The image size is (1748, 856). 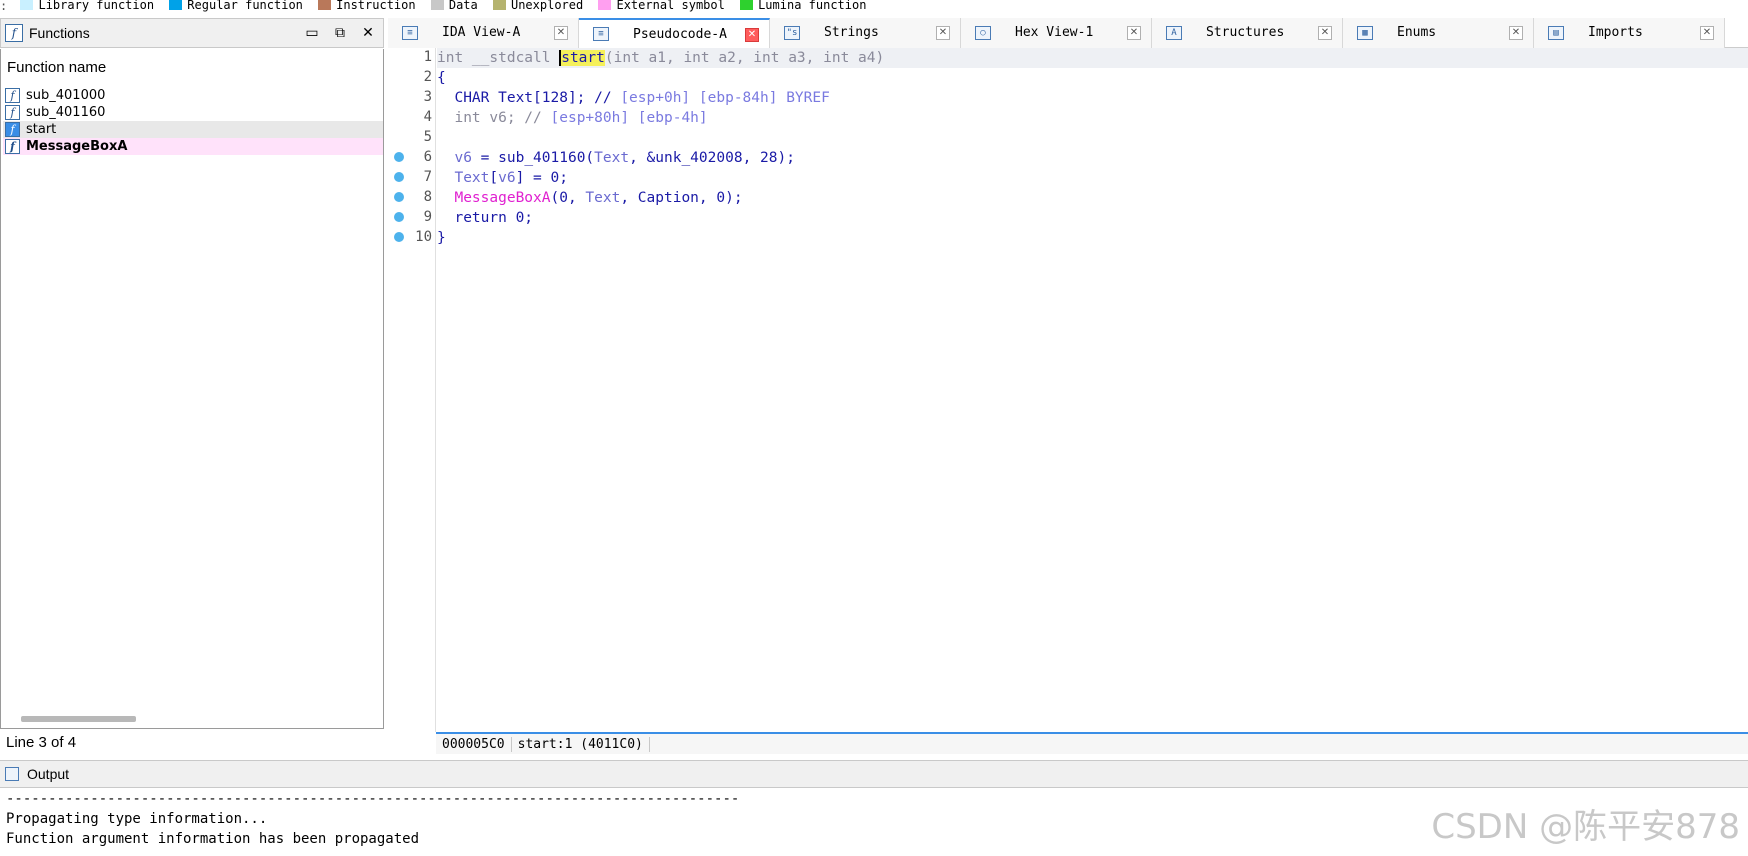 What do you see at coordinates (494, 178) in the screenshot?
I see `code-text: [` at bounding box center [494, 178].